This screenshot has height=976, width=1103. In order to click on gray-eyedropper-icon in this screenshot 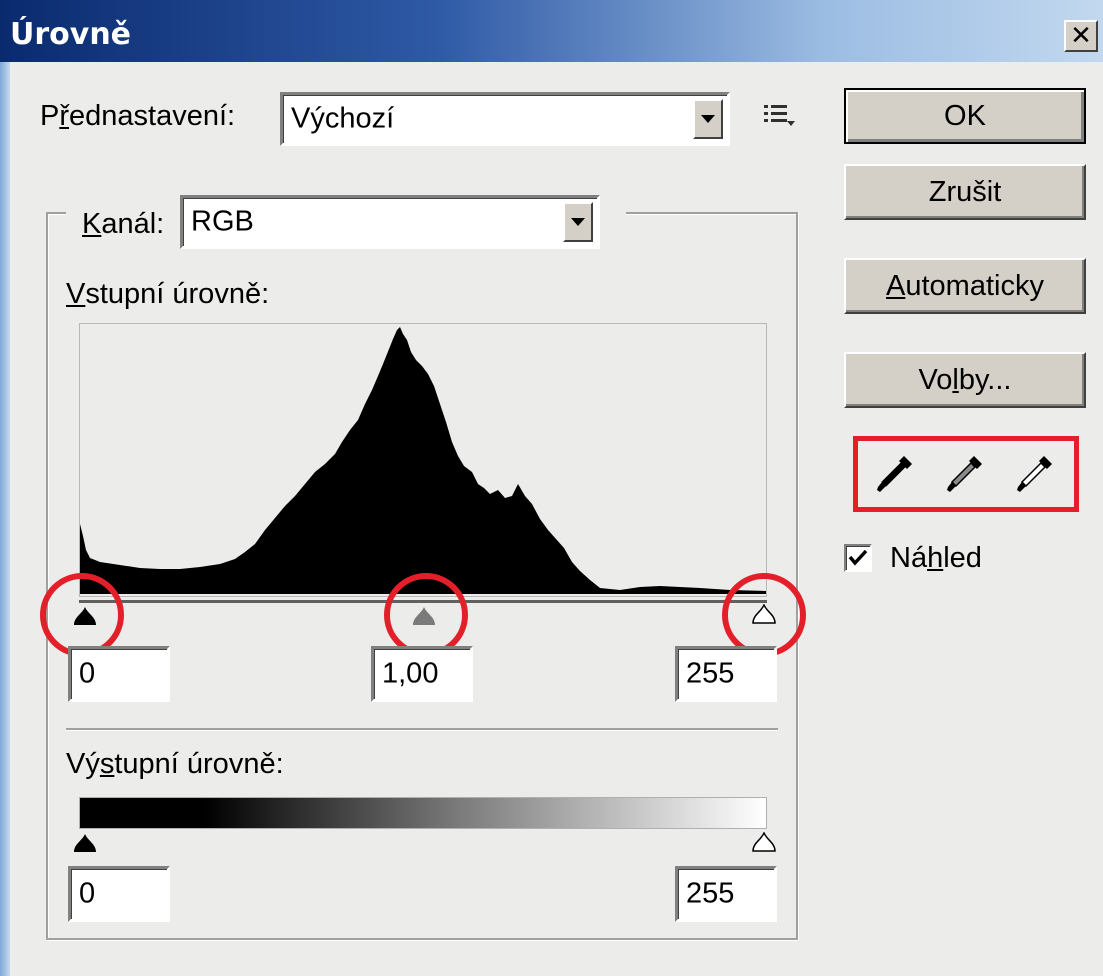, I will do `click(965, 474)`.